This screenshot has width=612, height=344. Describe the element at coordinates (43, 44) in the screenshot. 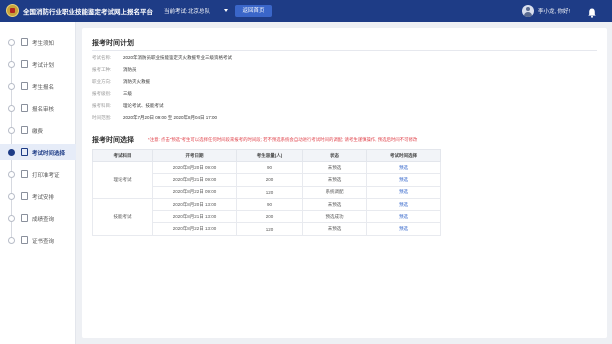

I see `sidebar-item-label: 考生须知` at that location.